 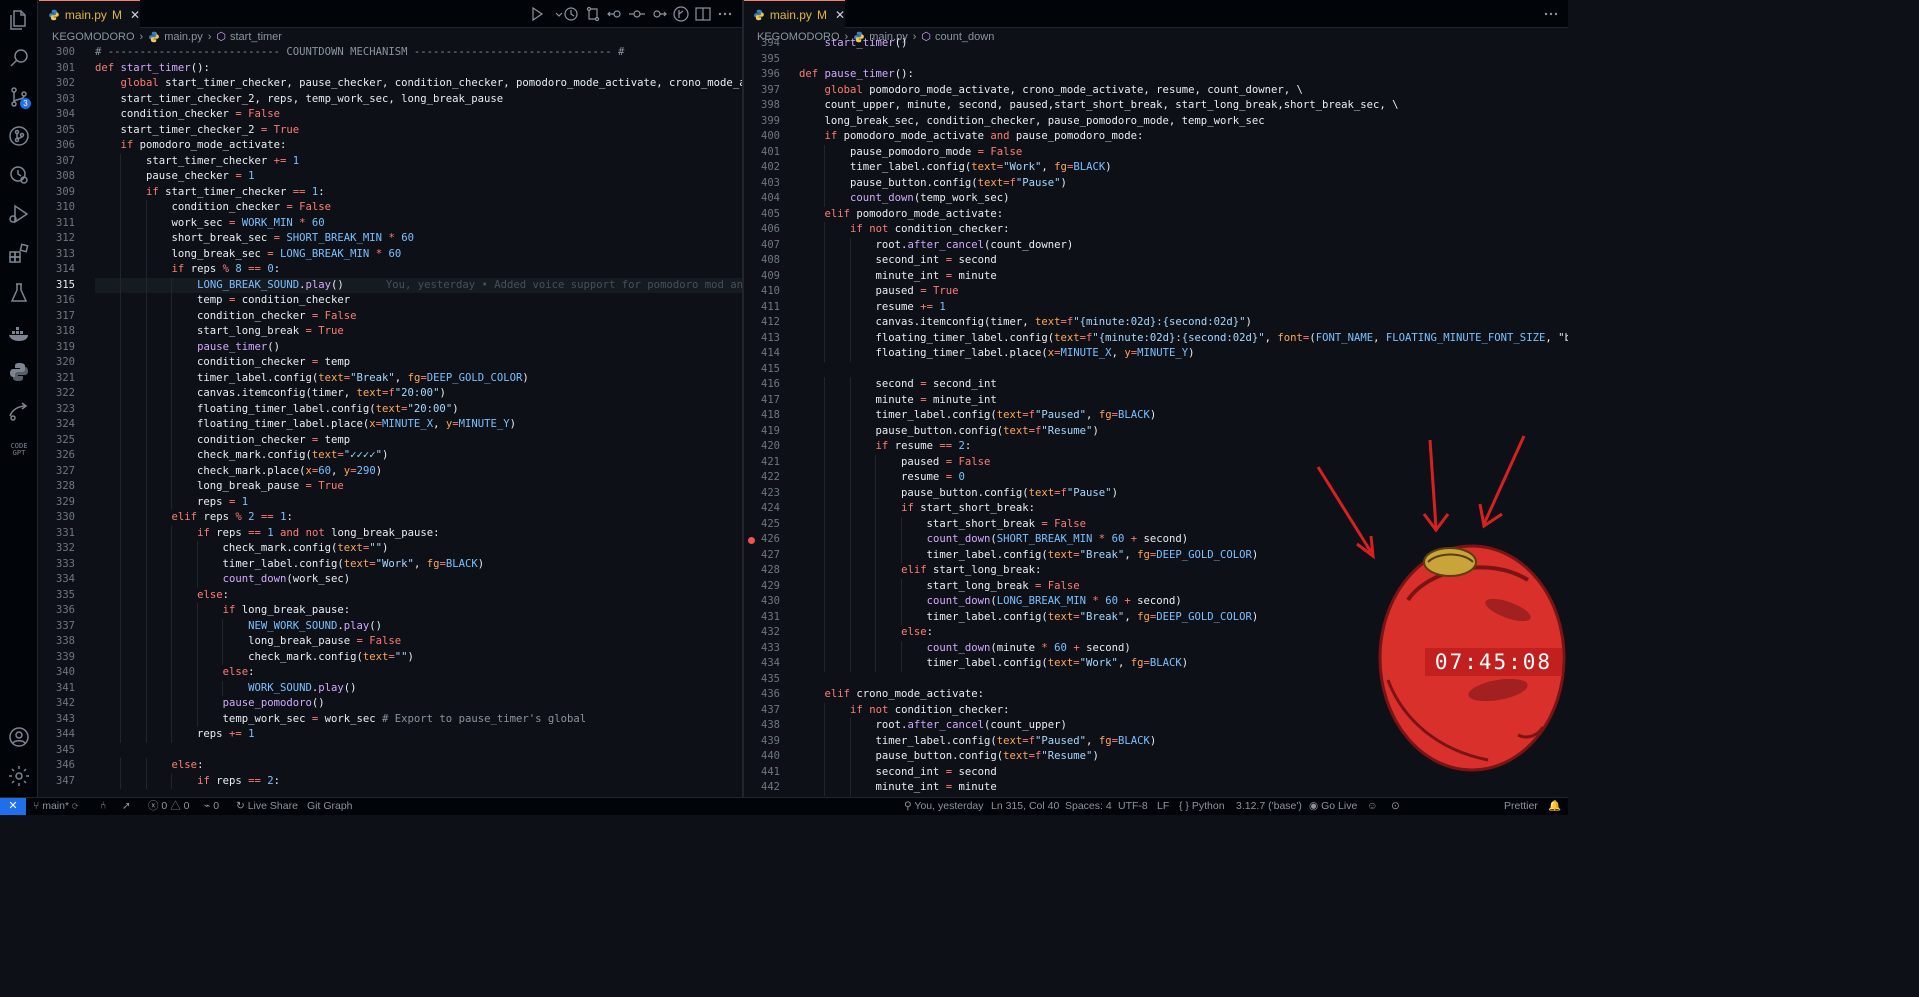 What do you see at coordinates (210, 224) in the screenshot?
I see `code-line: work_sec = WORK_MIN * 60` at bounding box center [210, 224].